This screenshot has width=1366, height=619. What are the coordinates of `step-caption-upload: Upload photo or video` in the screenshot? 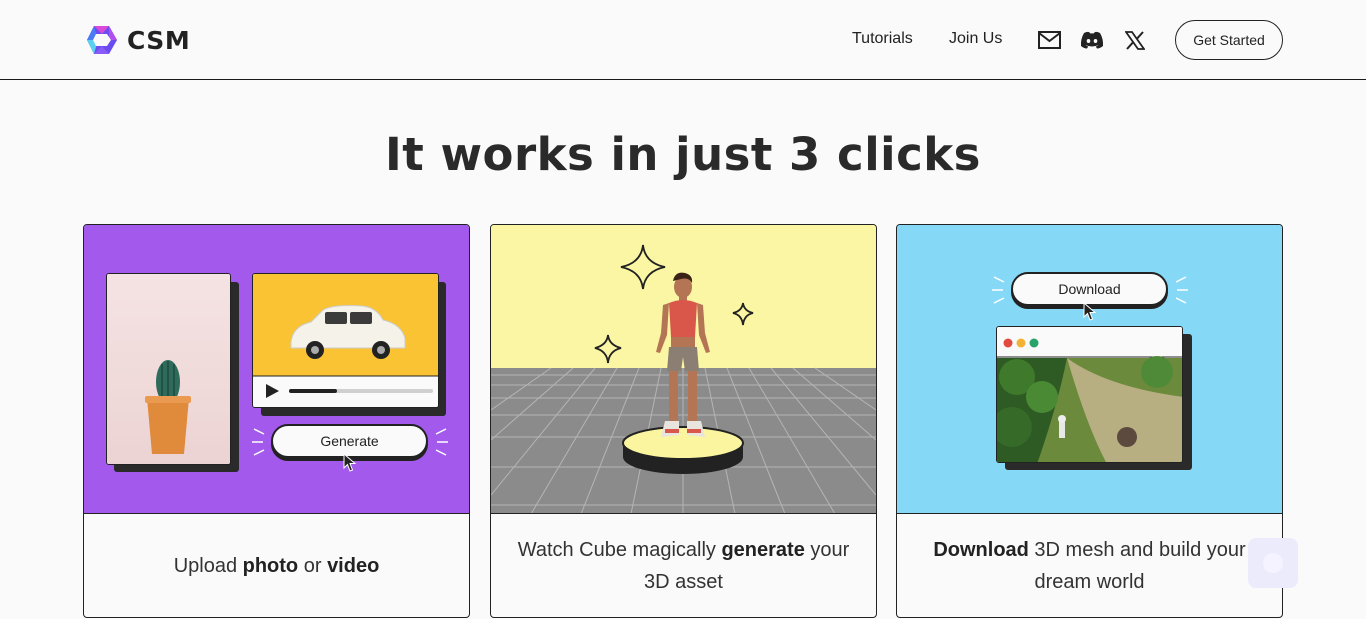 It's located at (276, 565).